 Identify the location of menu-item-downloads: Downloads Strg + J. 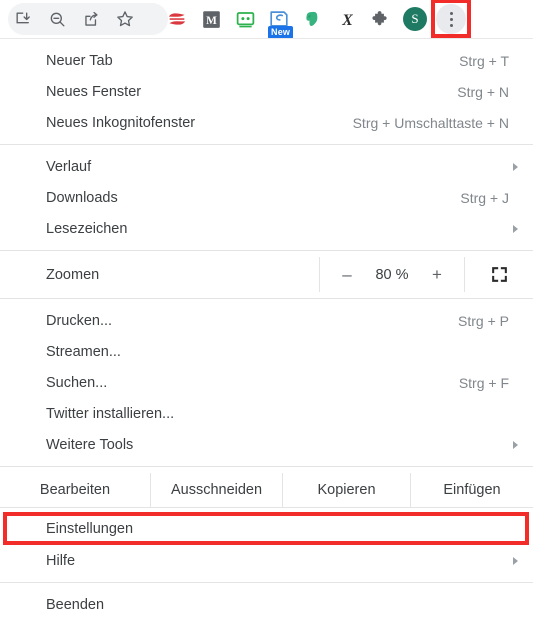
(266, 197).